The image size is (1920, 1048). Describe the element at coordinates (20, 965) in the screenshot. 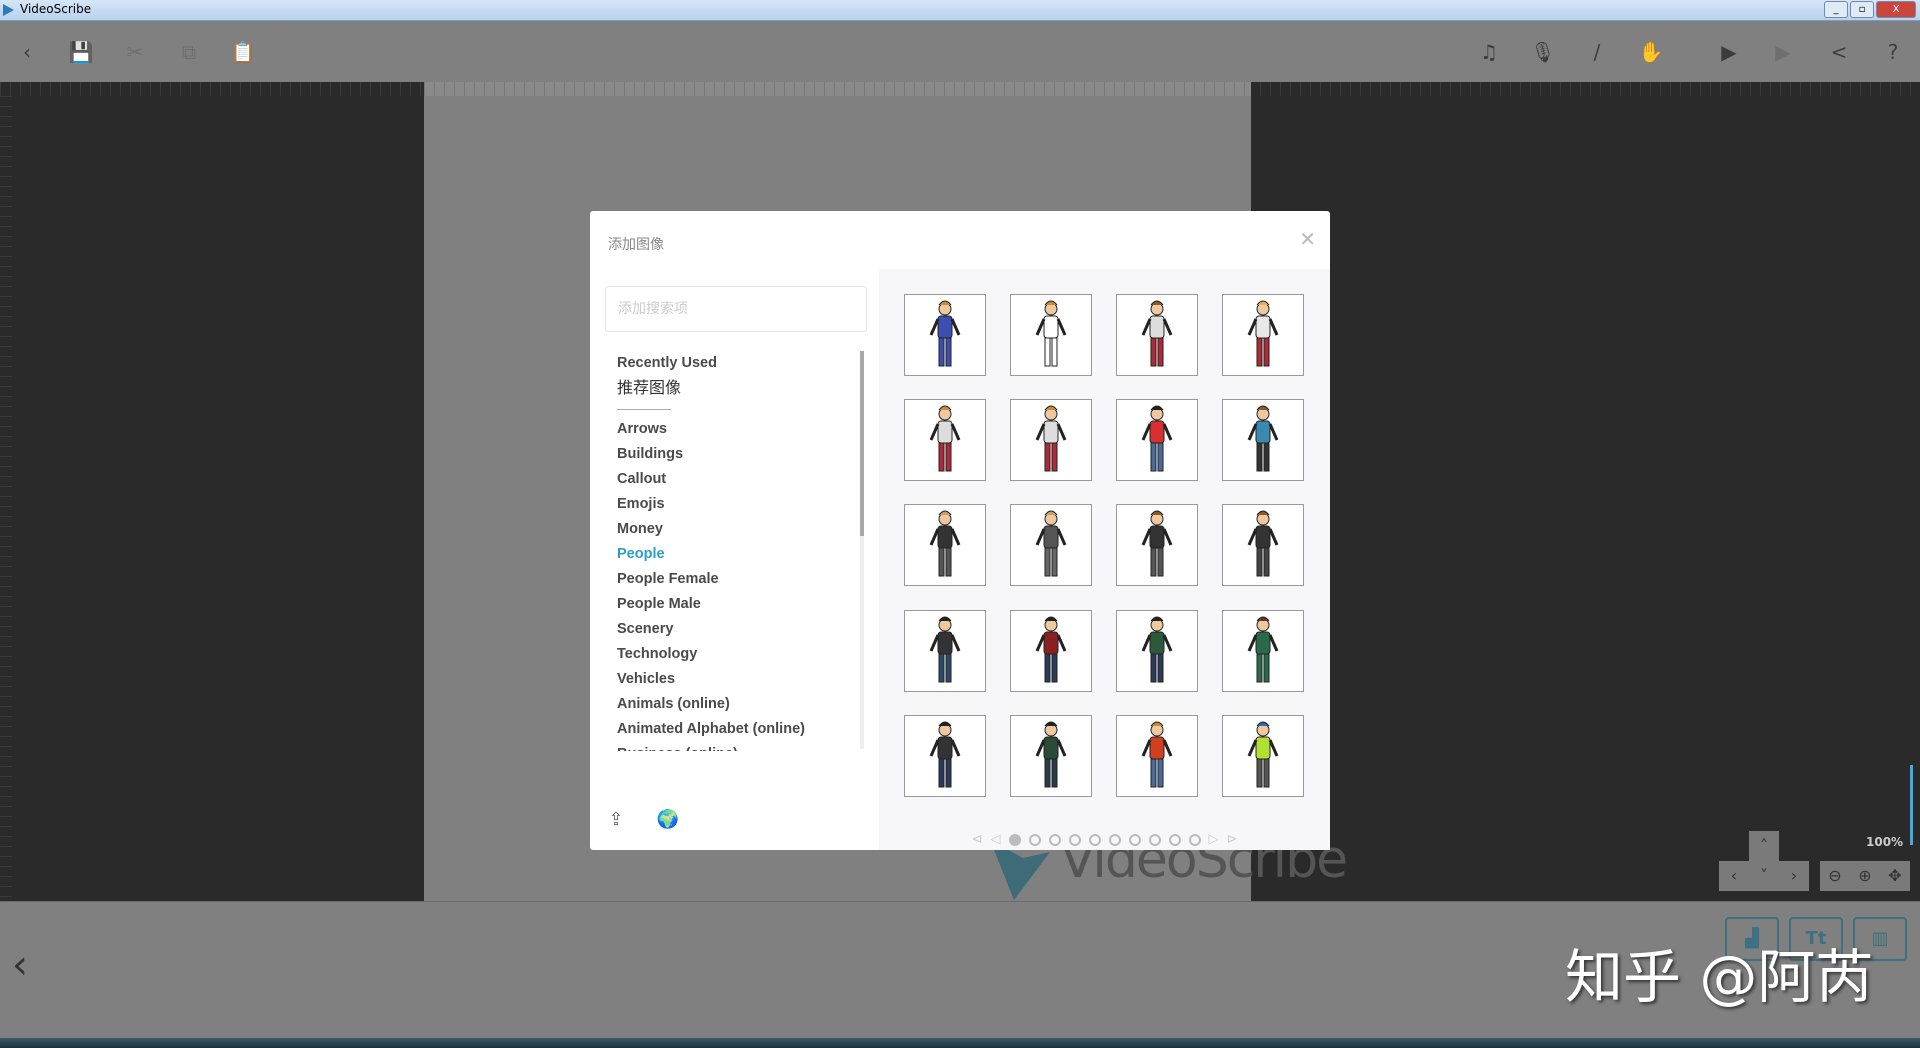

I see `timeline-prev-icon: ‹` at that location.